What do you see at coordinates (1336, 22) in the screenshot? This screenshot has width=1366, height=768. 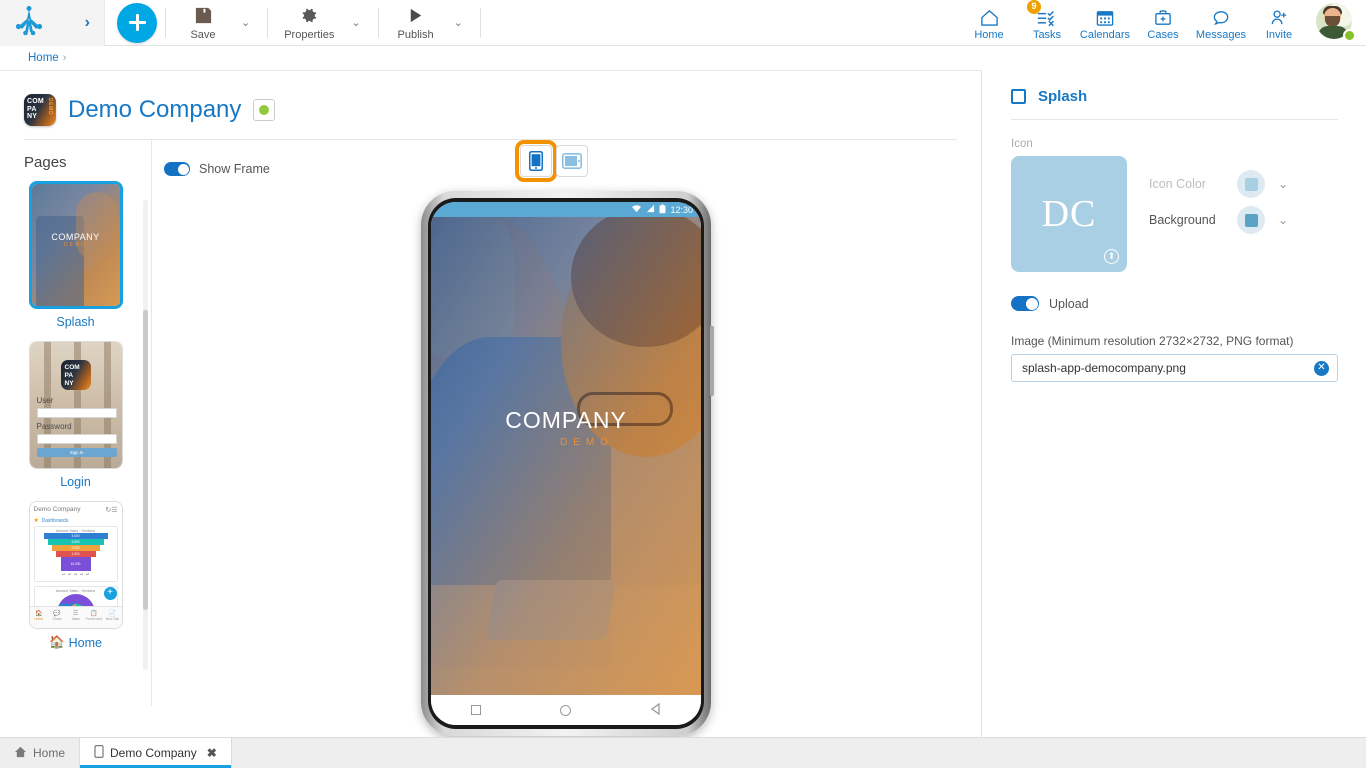 I see `avatar` at bounding box center [1336, 22].